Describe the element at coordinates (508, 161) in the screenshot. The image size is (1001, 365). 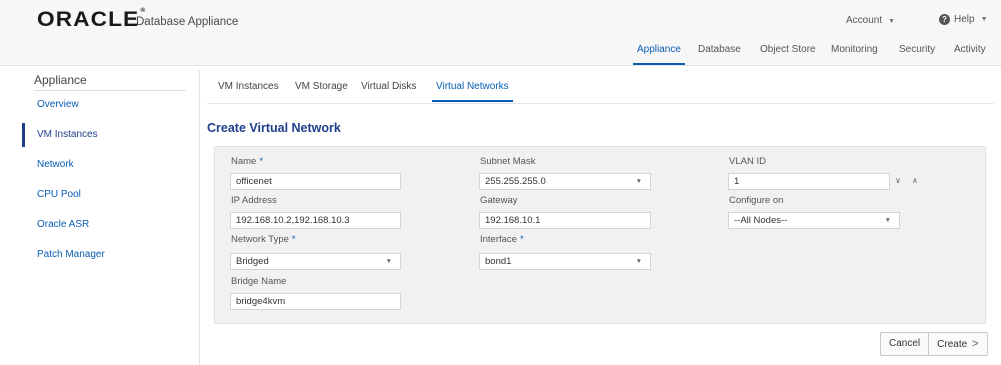
I see `subnet-mask-label: Subnet Mask` at that location.